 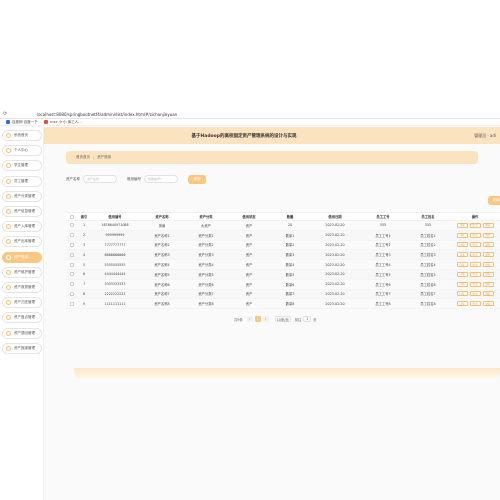 I want to click on sidebar-item: 资产报废管理, so click(x=22, y=348).